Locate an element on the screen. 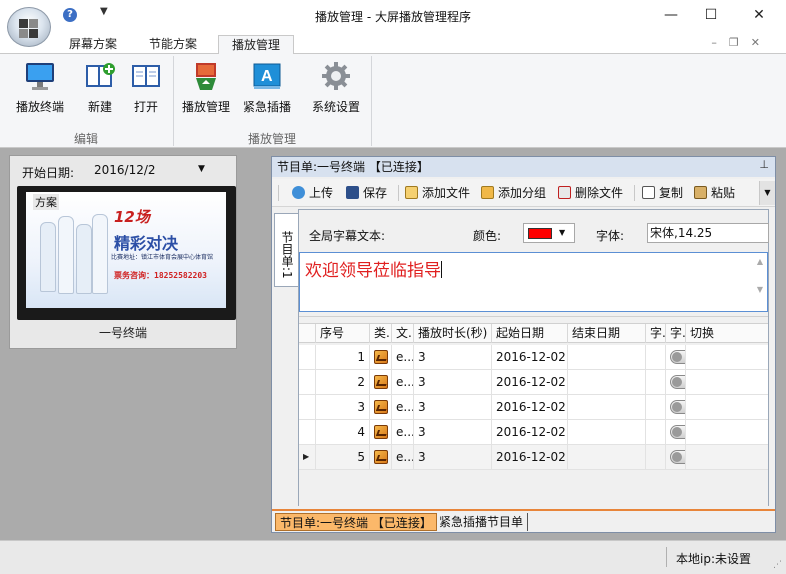  vertical-tab-playlist: 节目单:1 is located at coordinates (286, 250).